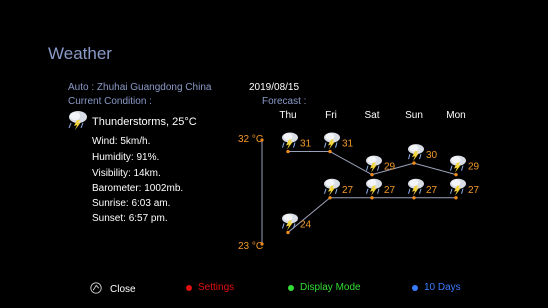 This screenshot has width=548, height=308. I want to click on low-temp-label-sat: 27, so click(390, 190).